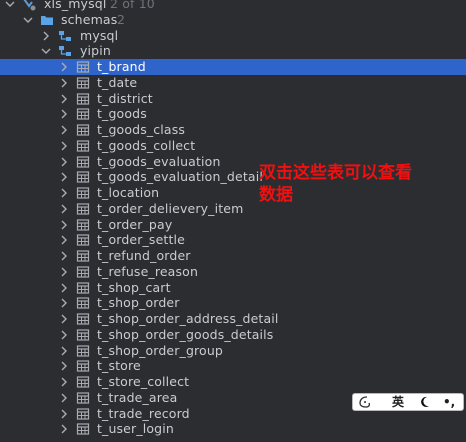 The width and height of the screenshot is (466, 442). What do you see at coordinates (185, 334) in the screenshot?
I see `table-name: t_shop_order_goods_details` at bounding box center [185, 334].